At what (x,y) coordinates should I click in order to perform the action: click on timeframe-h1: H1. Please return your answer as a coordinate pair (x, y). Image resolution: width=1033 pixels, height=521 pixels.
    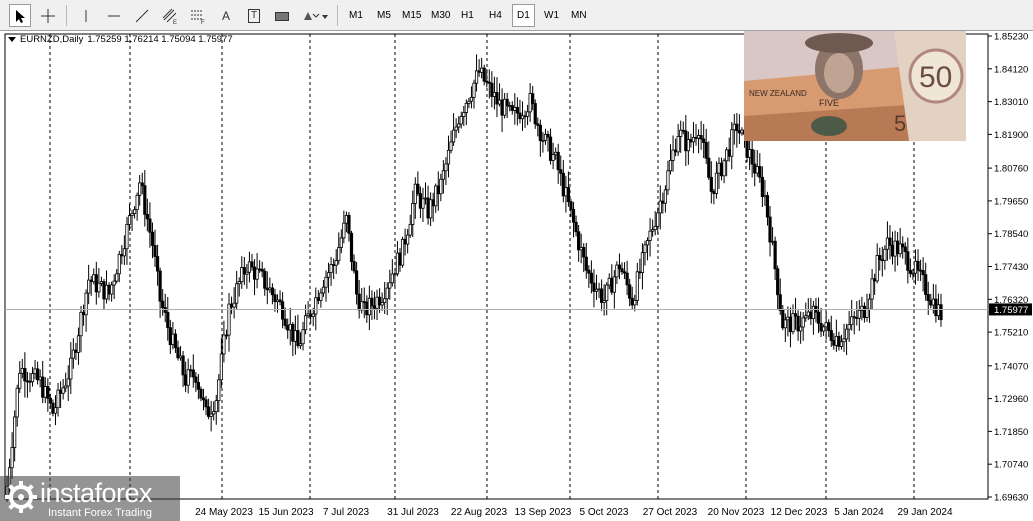
    Looking at the image, I should click on (467, 15).